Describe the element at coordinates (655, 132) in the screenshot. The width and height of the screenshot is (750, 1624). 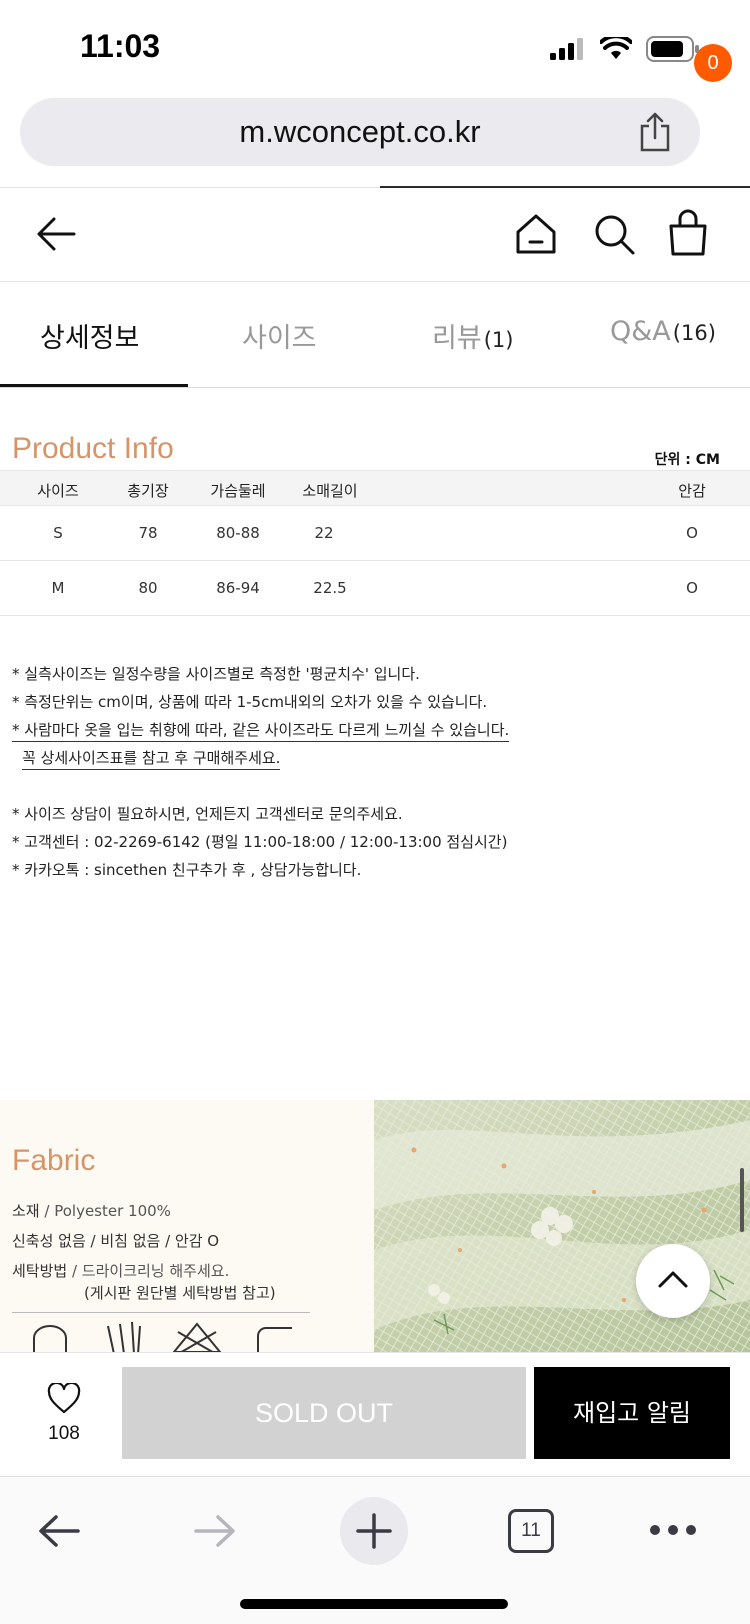
I see `share-icon` at that location.